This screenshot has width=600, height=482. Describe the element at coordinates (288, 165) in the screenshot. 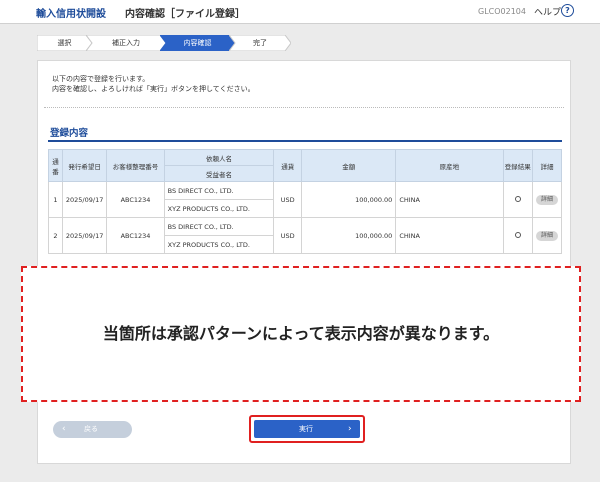

I see `col-header-currency: 通貨` at that location.